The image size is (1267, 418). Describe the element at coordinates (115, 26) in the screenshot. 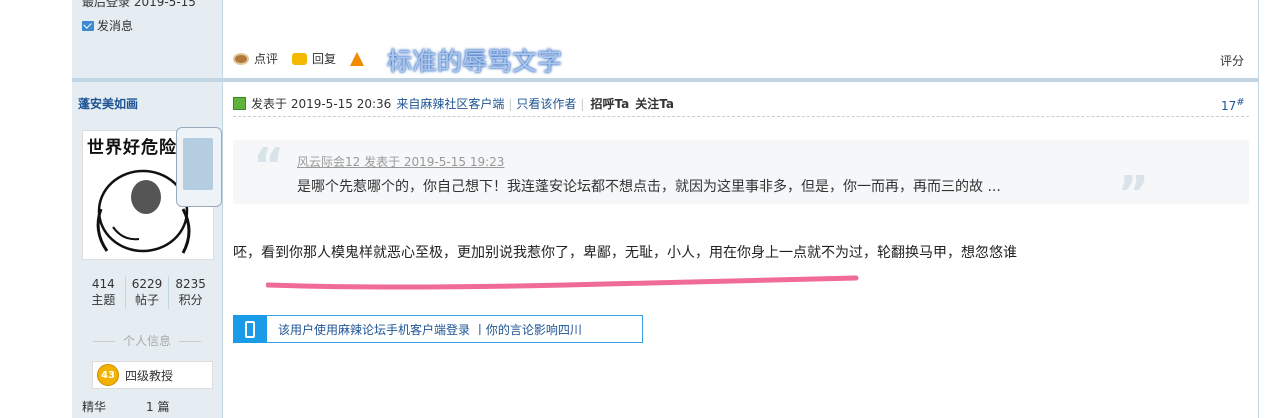

I see `send-message-label: 发消息` at that location.